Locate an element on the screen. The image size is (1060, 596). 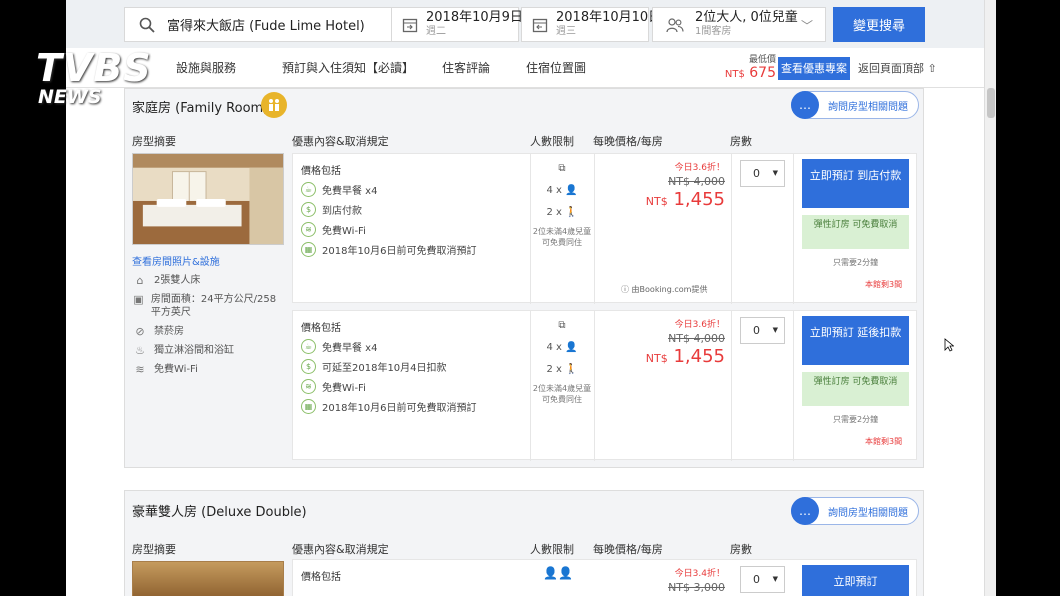
current-price: 1,455 is located at coordinates (699, 356).